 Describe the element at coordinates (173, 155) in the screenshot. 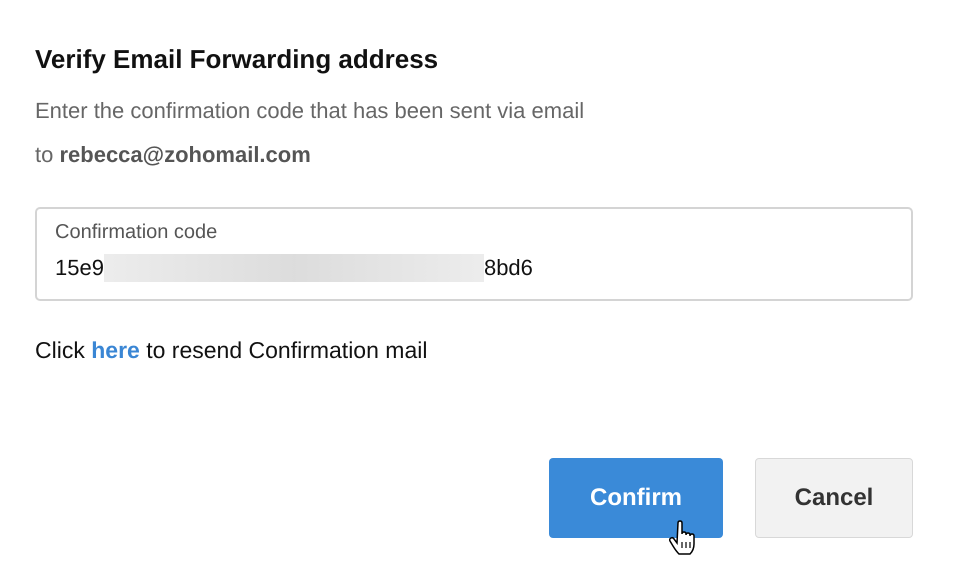

I see `description-text: to rebecca@zohomail.com` at that location.